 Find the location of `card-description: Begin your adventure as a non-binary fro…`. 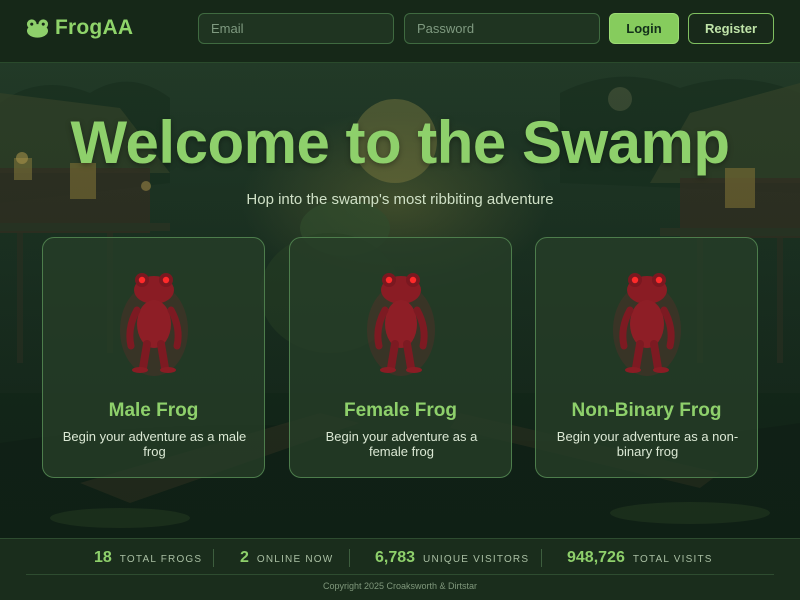

card-description: Begin your adventure as a non-binary fro… is located at coordinates (647, 444).